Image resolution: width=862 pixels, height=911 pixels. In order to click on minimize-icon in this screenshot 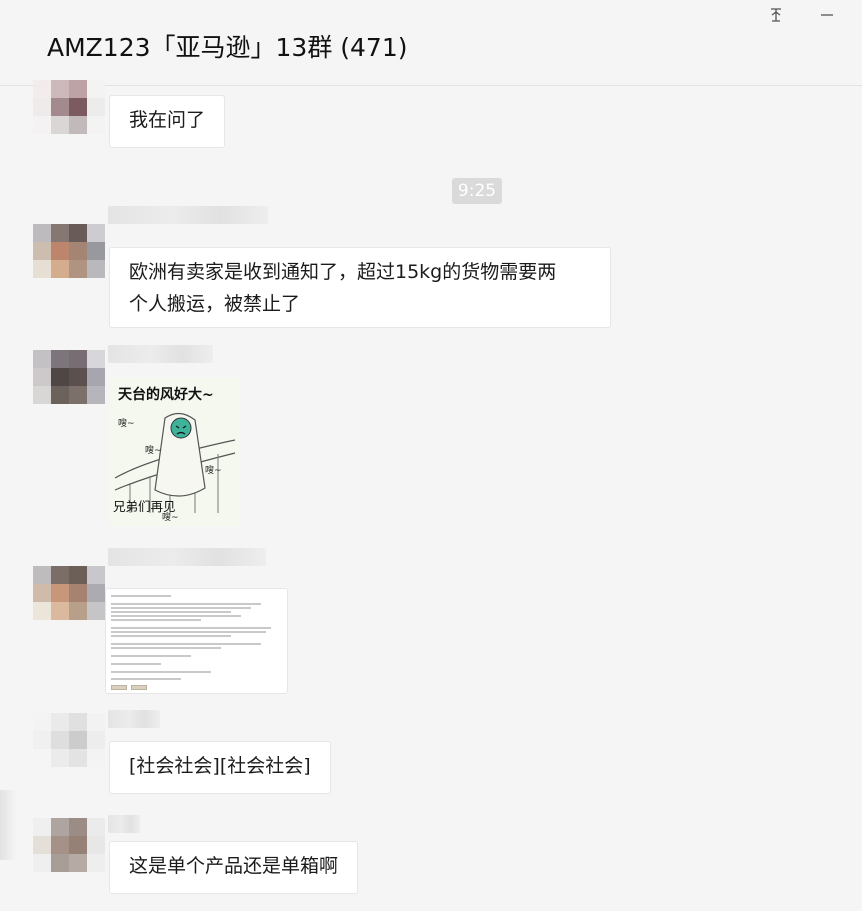, I will do `click(827, 15)`.